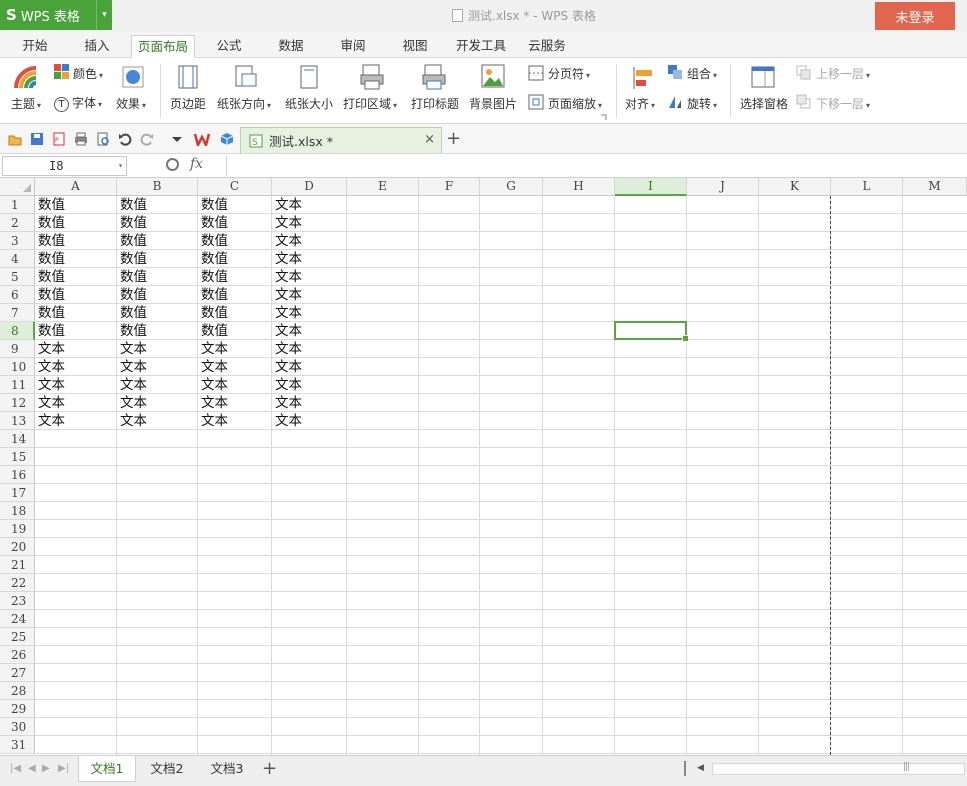 This screenshot has width=967, height=786. I want to click on cell-c11: 文本, so click(235, 385).